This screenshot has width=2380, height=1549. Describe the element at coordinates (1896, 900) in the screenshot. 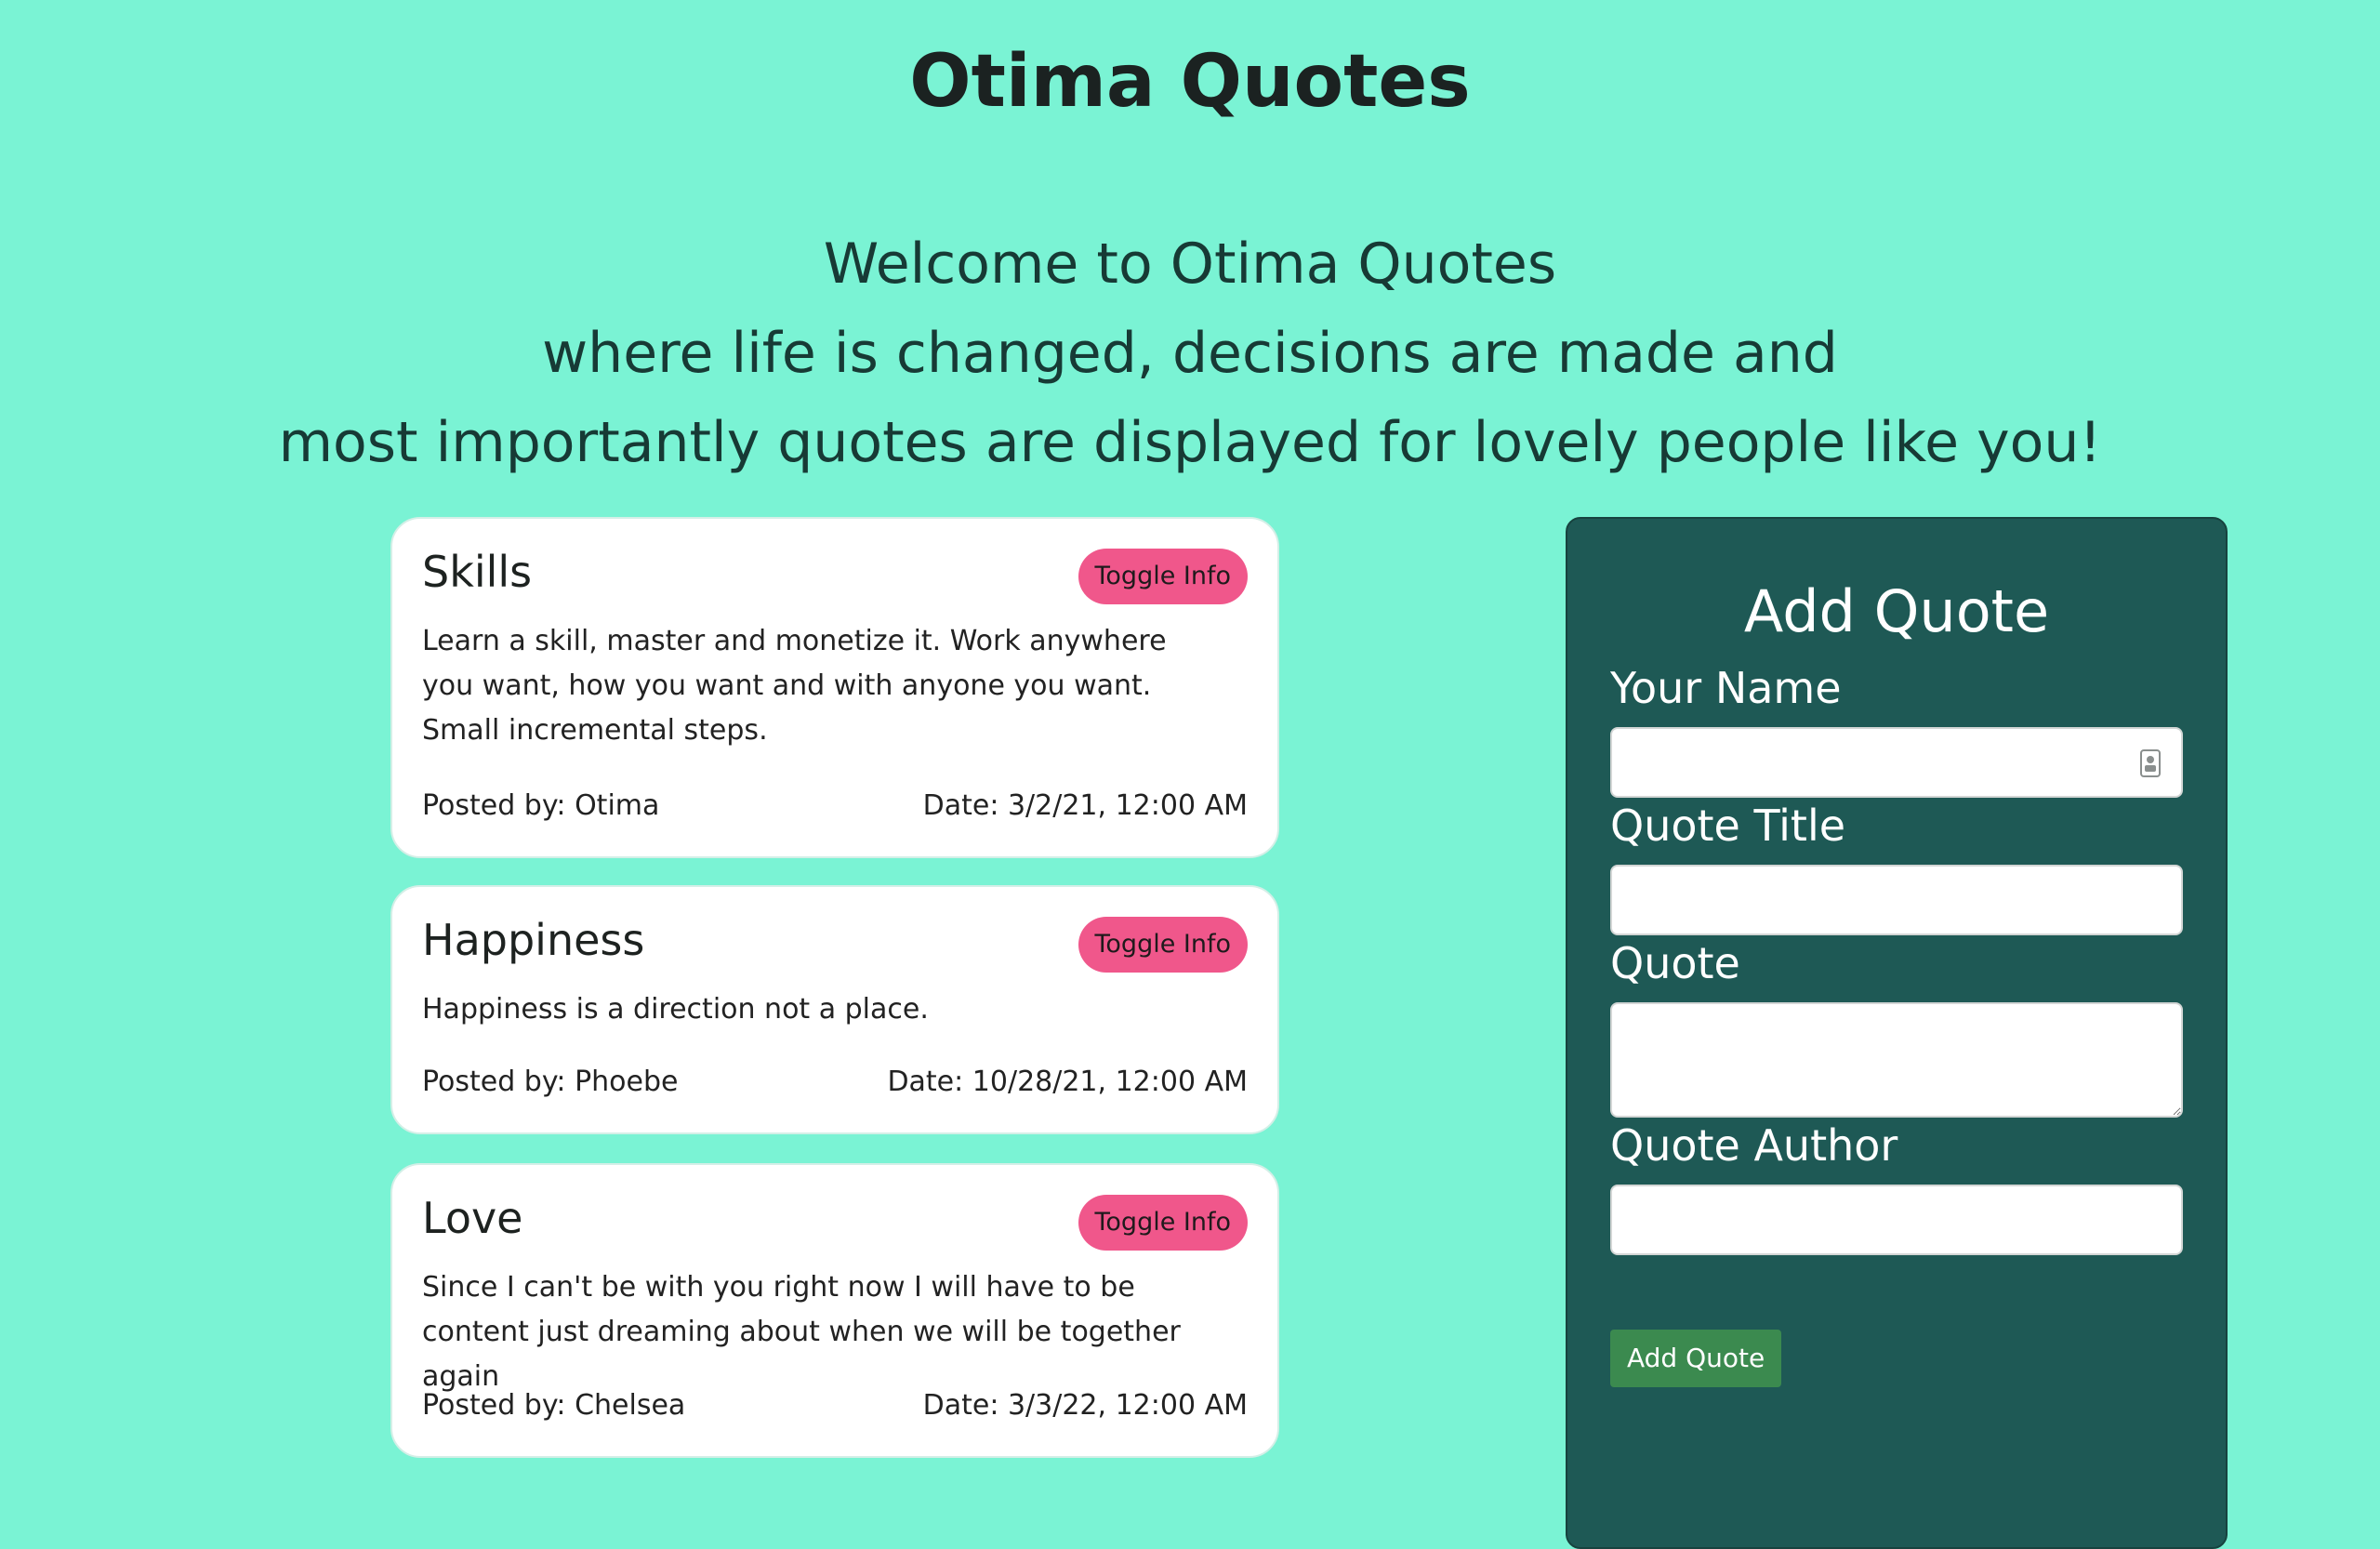

I see `quote-title-input` at that location.